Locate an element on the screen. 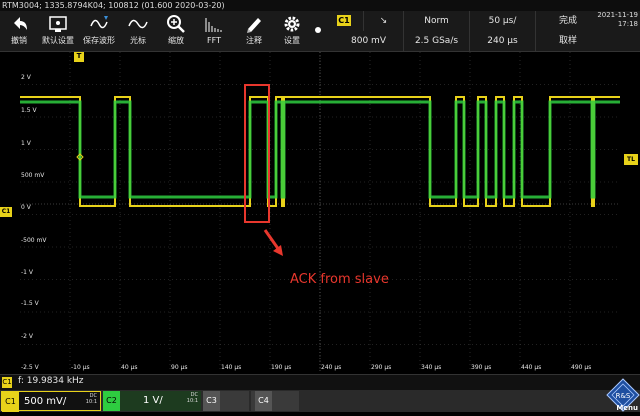 The image size is (640, 416). cursor-button: 光标 is located at coordinates (138, 31).